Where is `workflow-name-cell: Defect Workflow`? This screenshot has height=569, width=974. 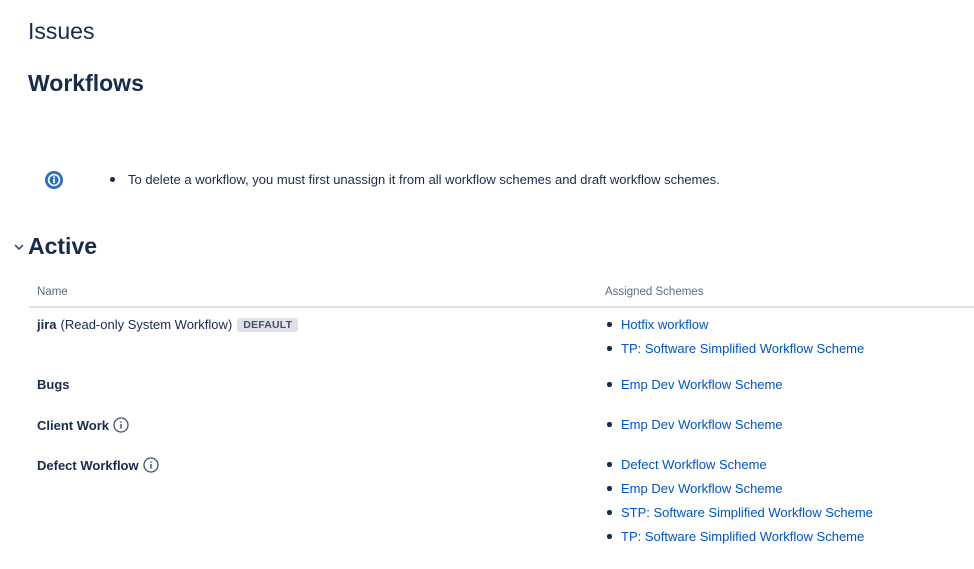 workflow-name-cell: Defect Workflow is located at coordinates (98, 465).